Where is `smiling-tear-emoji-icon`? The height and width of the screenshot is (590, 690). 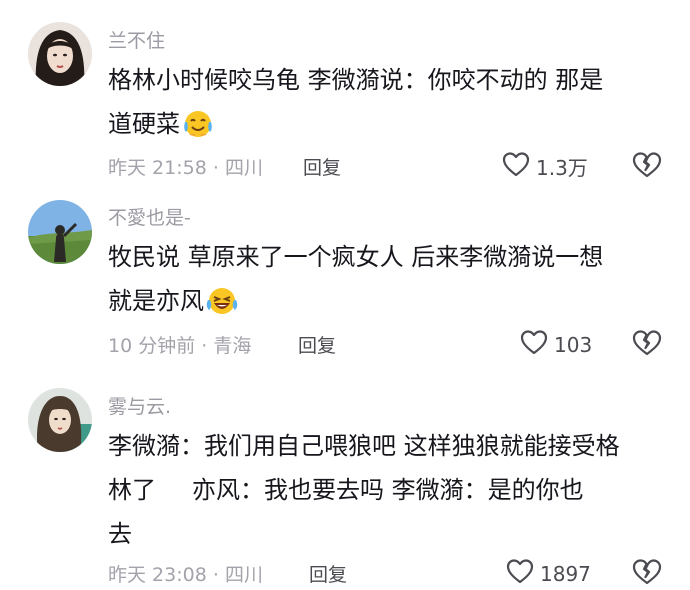 smiling-tear-emoji-icon is located at coordinates (198, 131).